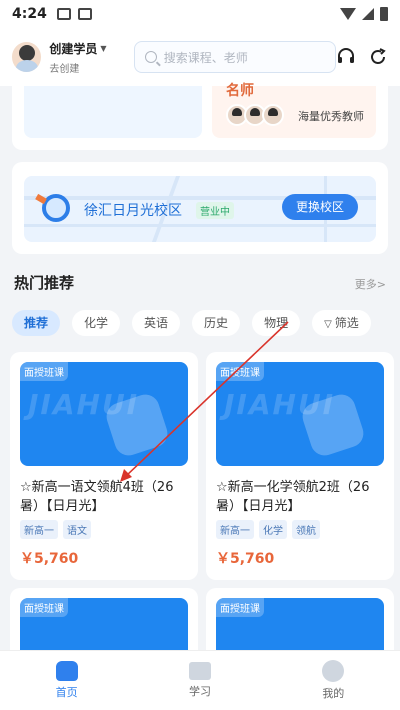 This screenshot has height=710, width=400. What do you see at coordinates (133, 211) in the screenshot?
I see `campus-name: 徐汇日月光校区` at bounding box center [133, 211].